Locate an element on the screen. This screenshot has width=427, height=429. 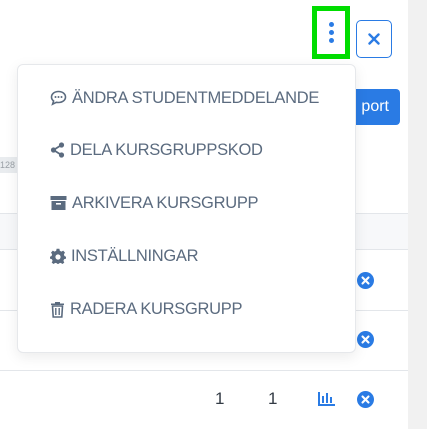
menu-item-share-course-code: DELA KURSGRUPPSKOD is located at coordinates (156, 150).